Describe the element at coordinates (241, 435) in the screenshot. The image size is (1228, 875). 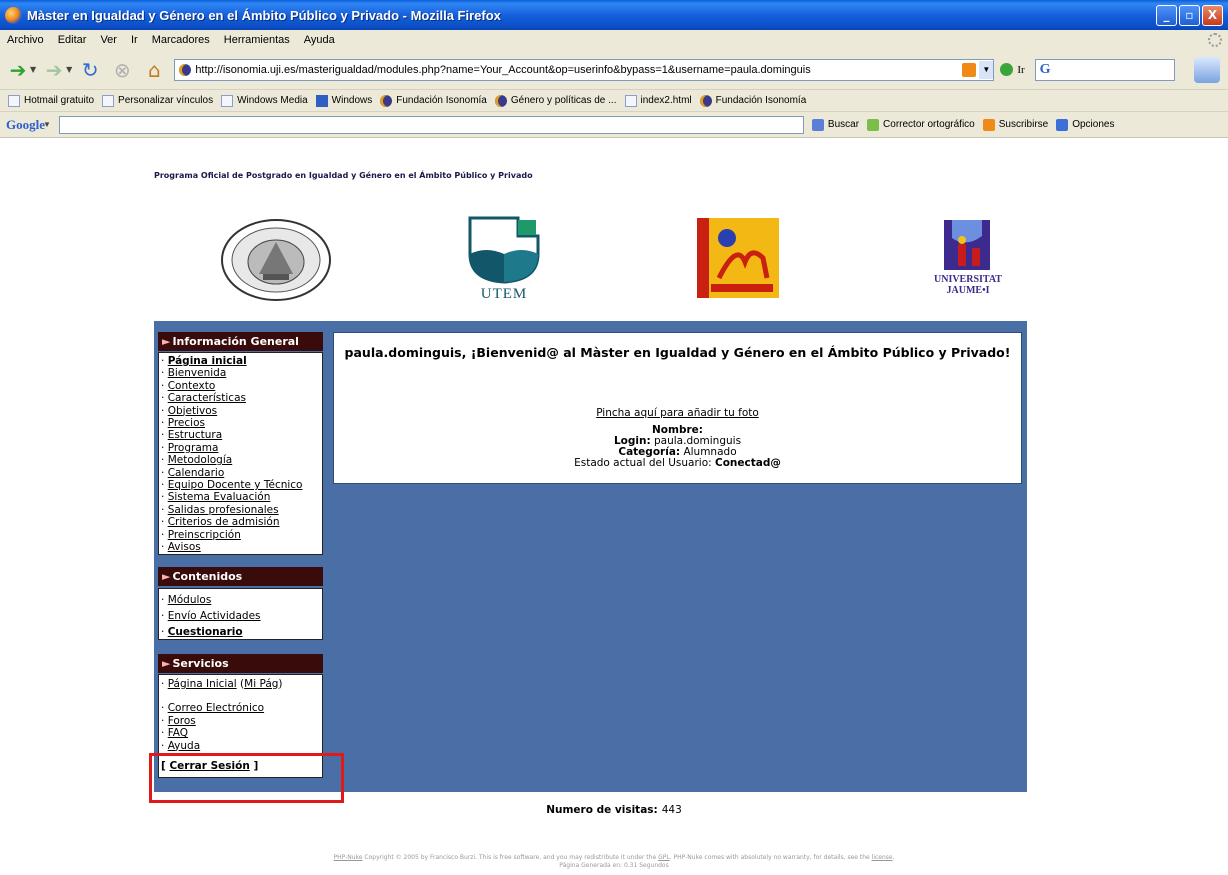
I see `menu-item-estructura: · Estructura` at that location.